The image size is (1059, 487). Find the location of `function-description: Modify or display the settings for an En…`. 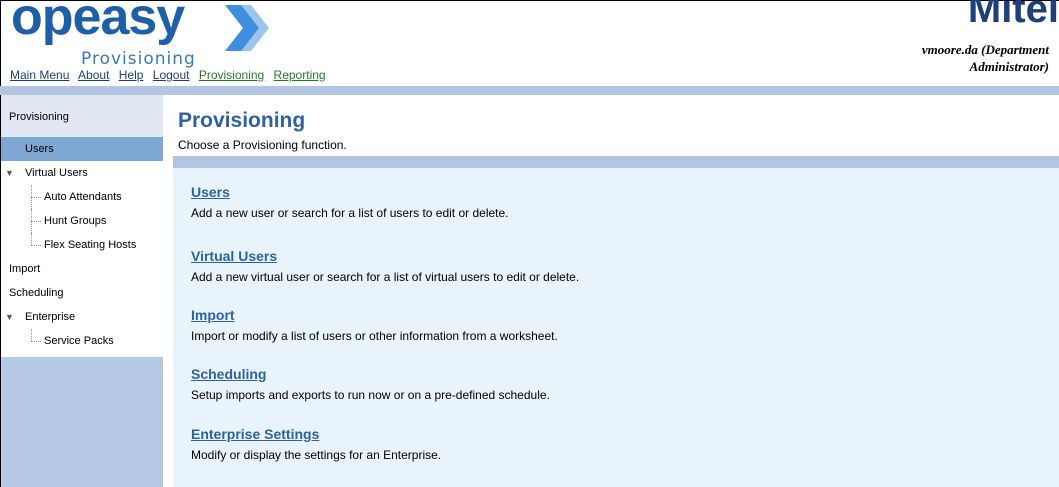

function-description: Modify or display the settings for an En… is located at coordinates (316, 455).